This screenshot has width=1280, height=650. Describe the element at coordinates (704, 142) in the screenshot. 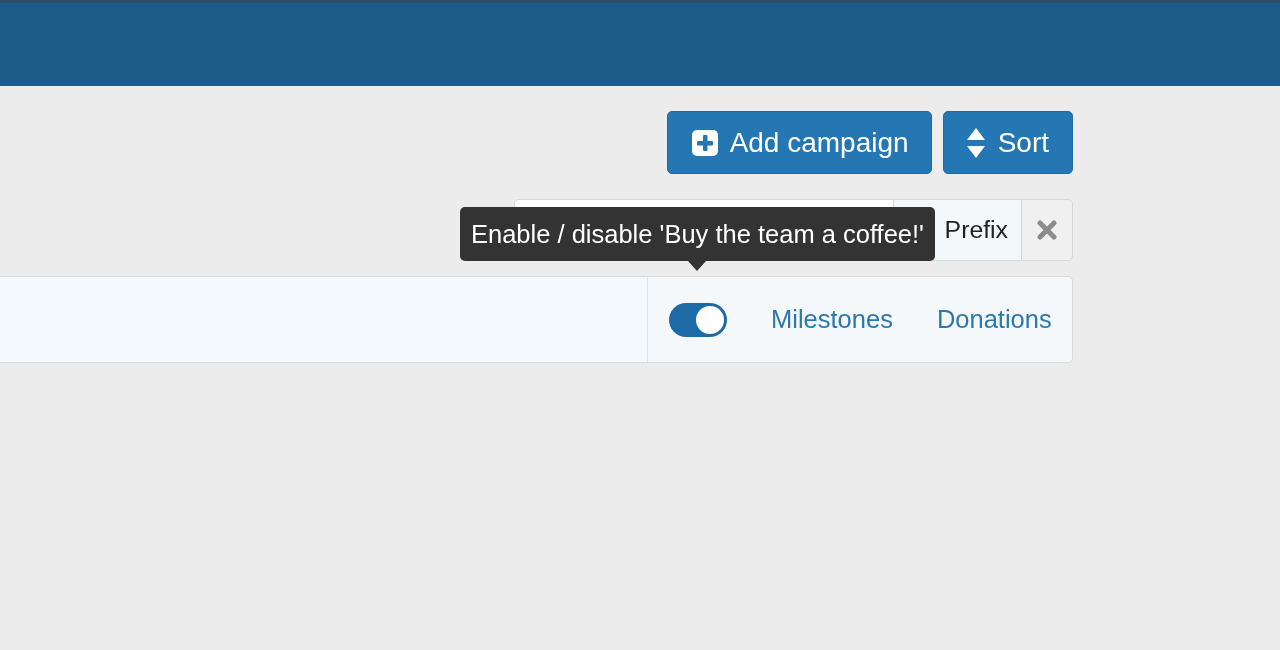

I see `plus-square-icon` at that location.